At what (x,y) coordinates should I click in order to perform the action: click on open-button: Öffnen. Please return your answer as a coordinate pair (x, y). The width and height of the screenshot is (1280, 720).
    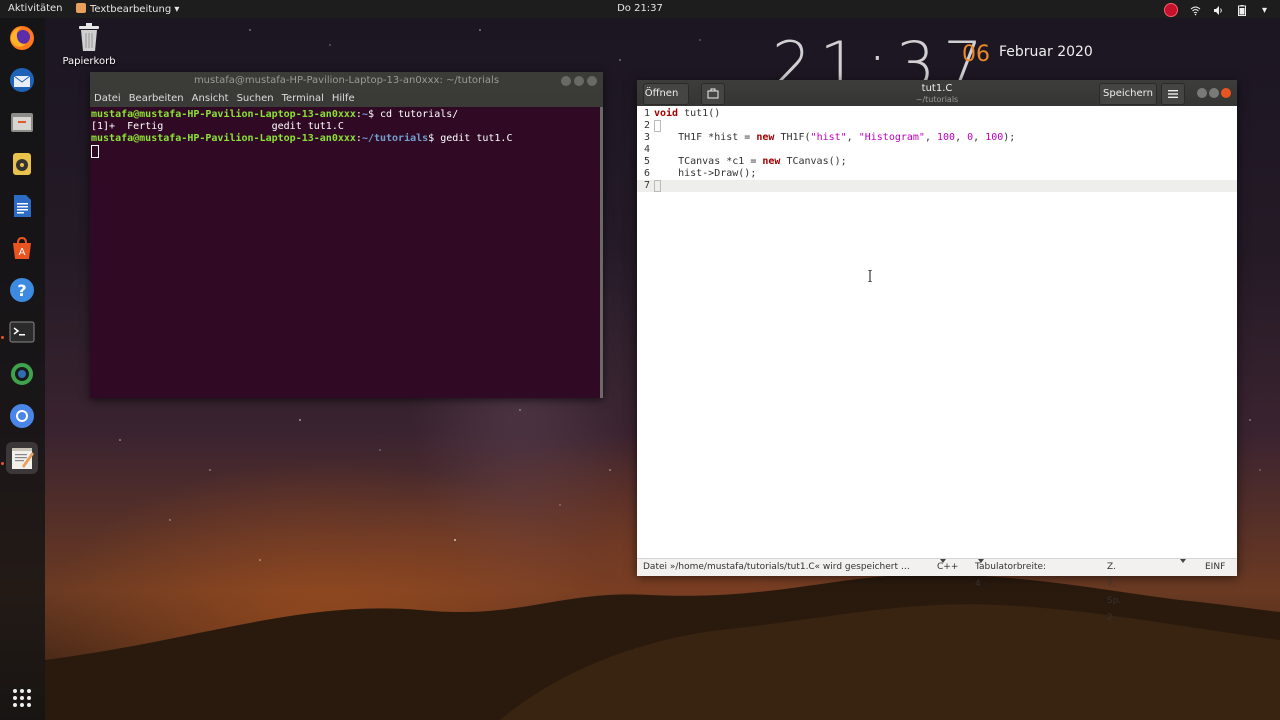
    Looking at the image, I should click on (666, 94).